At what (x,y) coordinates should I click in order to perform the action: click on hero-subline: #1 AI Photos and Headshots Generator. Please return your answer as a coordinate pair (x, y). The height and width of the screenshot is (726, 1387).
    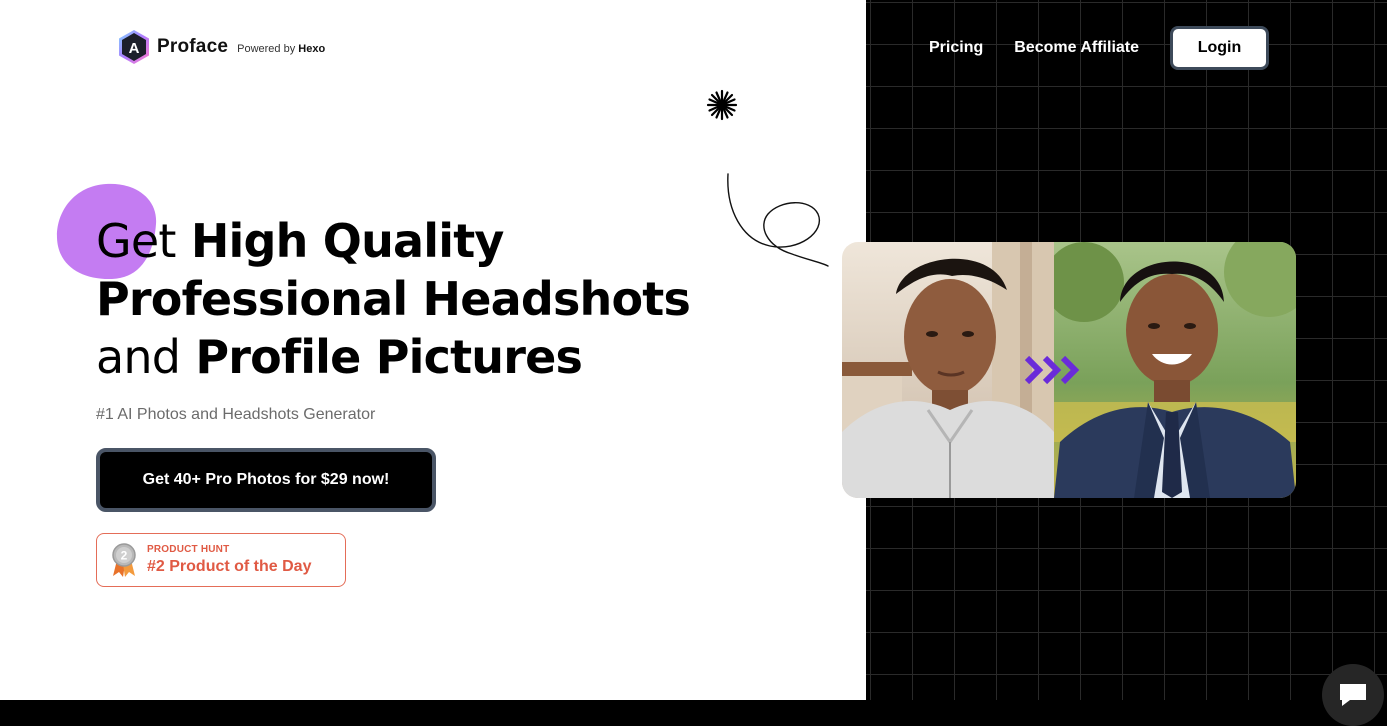
    Looking at the image, I should click on (236, 414).